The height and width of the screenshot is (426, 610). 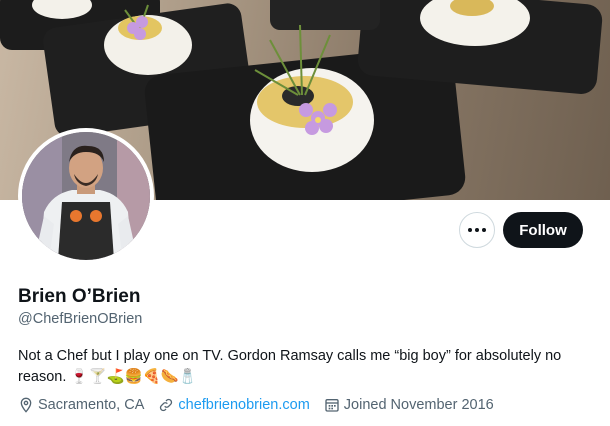 What do you see at coordinates (80, 319) in the screenshot?
I see `user-handle: @ChefBrienOBrien` at bounding box center [80, 319].